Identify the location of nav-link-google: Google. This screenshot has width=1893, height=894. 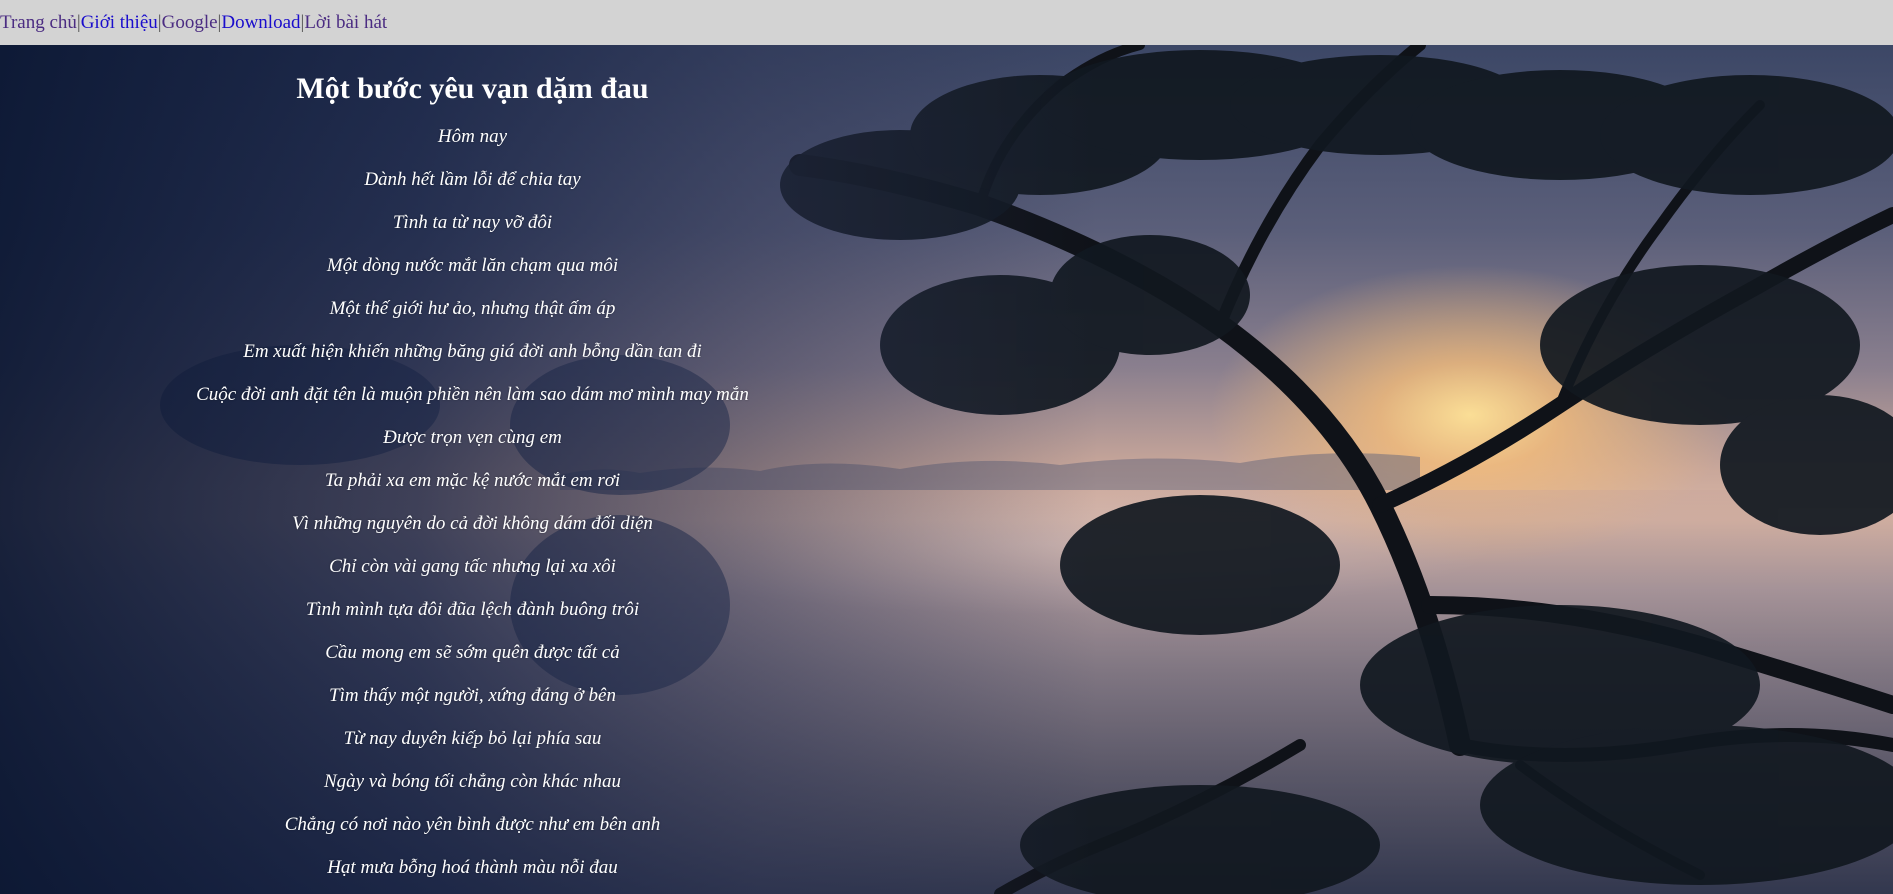
(190, 23).